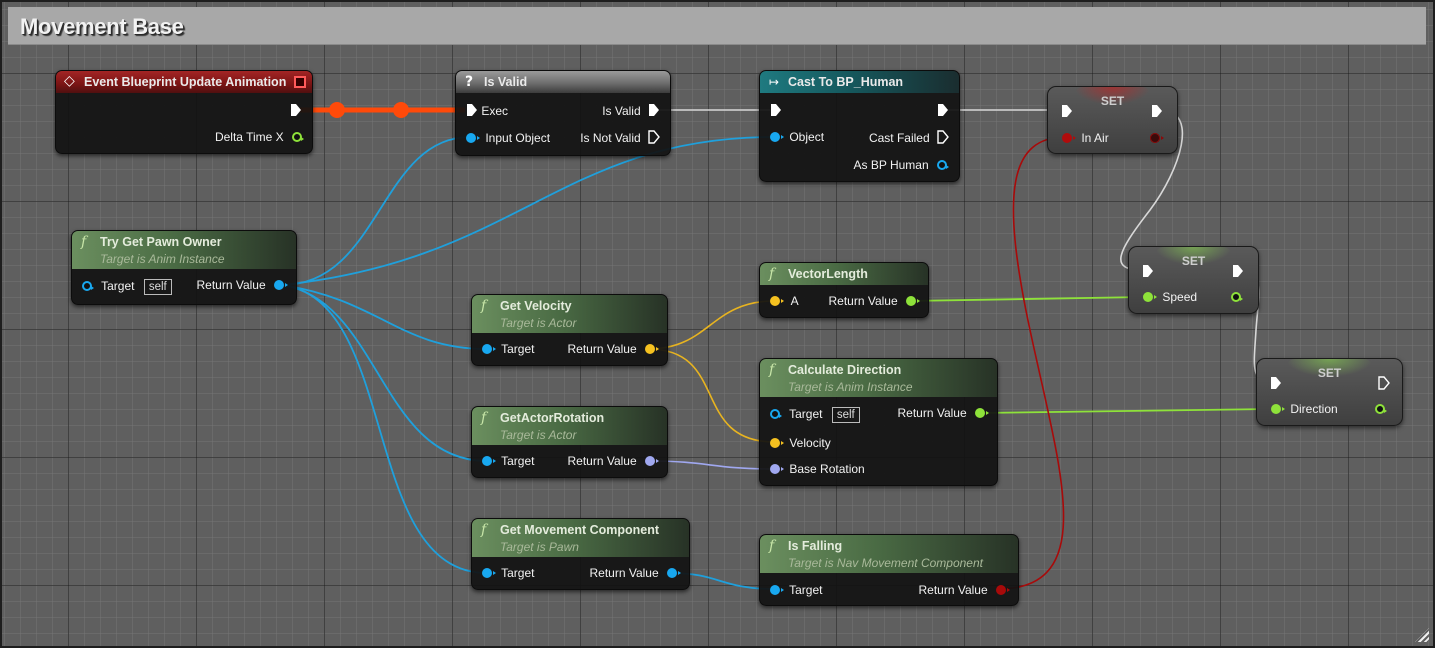 This screenshot has width=1435, height=648. Describe the element at coordinates (580, 530) in the screenshot. I see `node-title: Get Movement Component` at that location.